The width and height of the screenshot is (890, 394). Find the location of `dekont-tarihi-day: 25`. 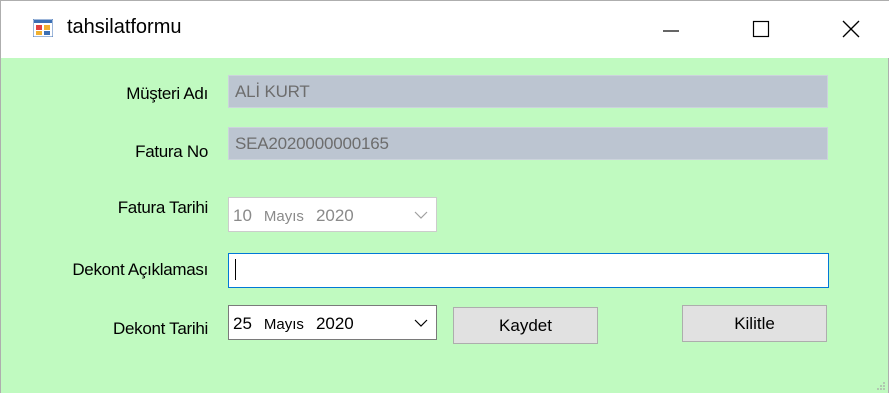

dekont-tarihi-day: 25 is located at coordinates (242, 323).